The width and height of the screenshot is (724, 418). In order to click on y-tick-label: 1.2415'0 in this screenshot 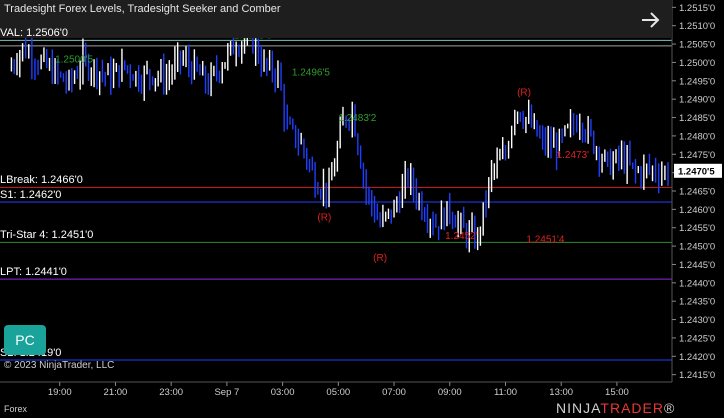, I will do `click(697, 375)`.